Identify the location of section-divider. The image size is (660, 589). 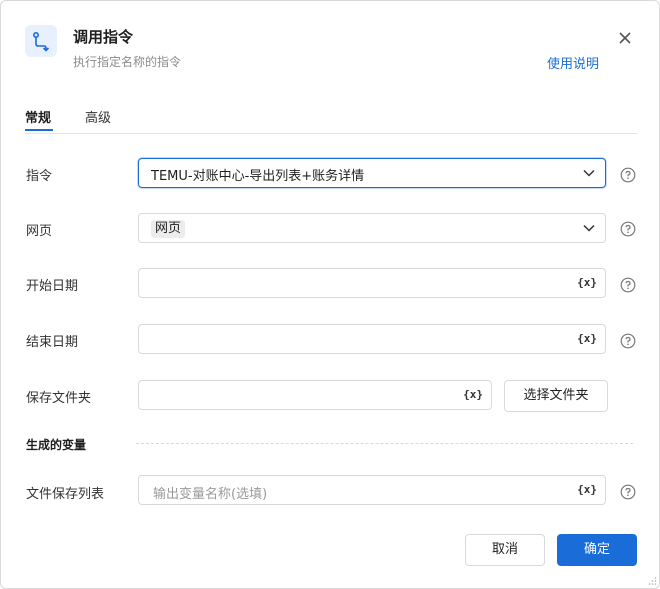
(384, 443).